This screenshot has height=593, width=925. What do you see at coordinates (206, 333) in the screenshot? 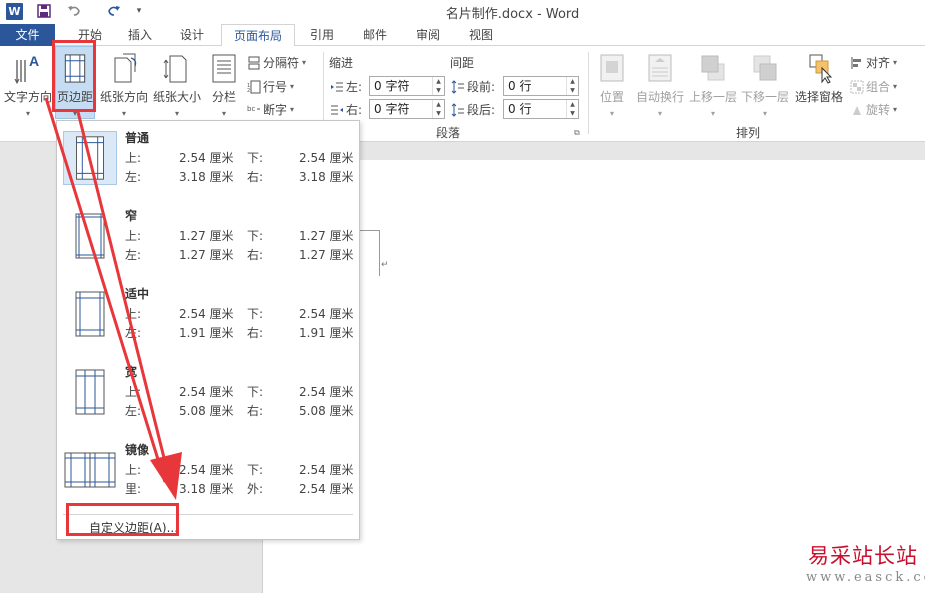
I see `left-value: 1.91 厘米` at bounding box center [206, 333].